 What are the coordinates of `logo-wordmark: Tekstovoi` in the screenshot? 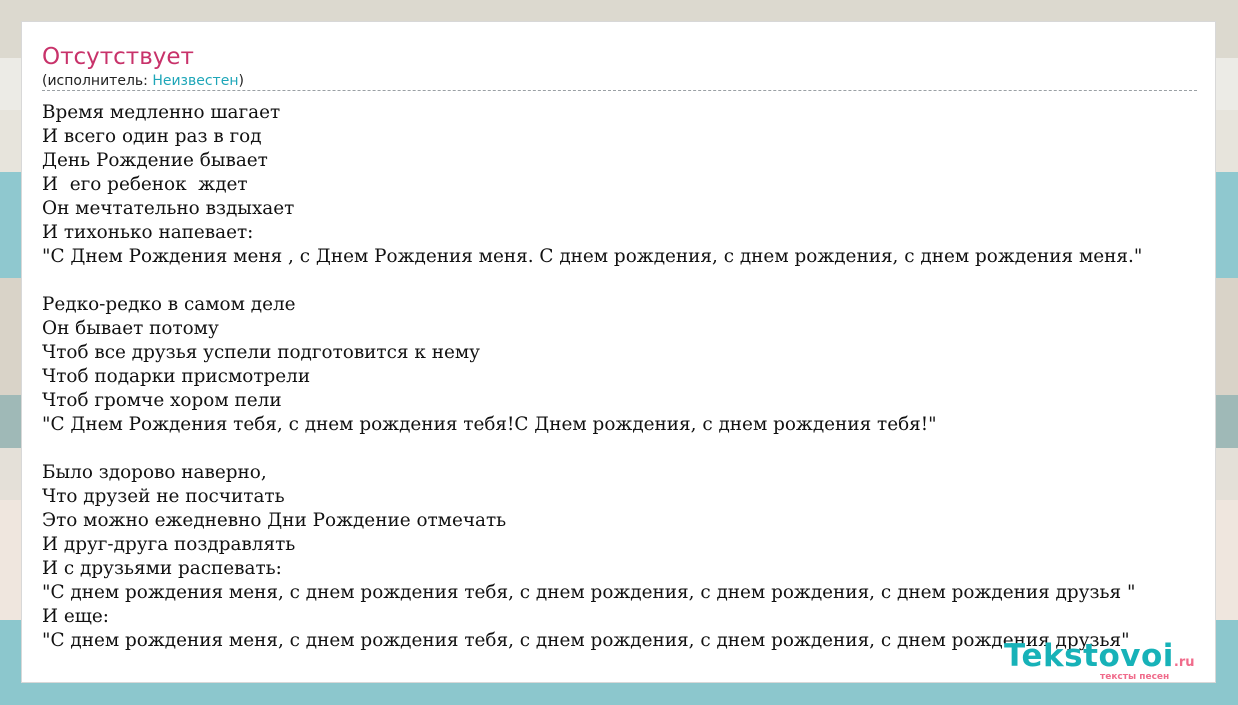 It's located at (1089, 656).